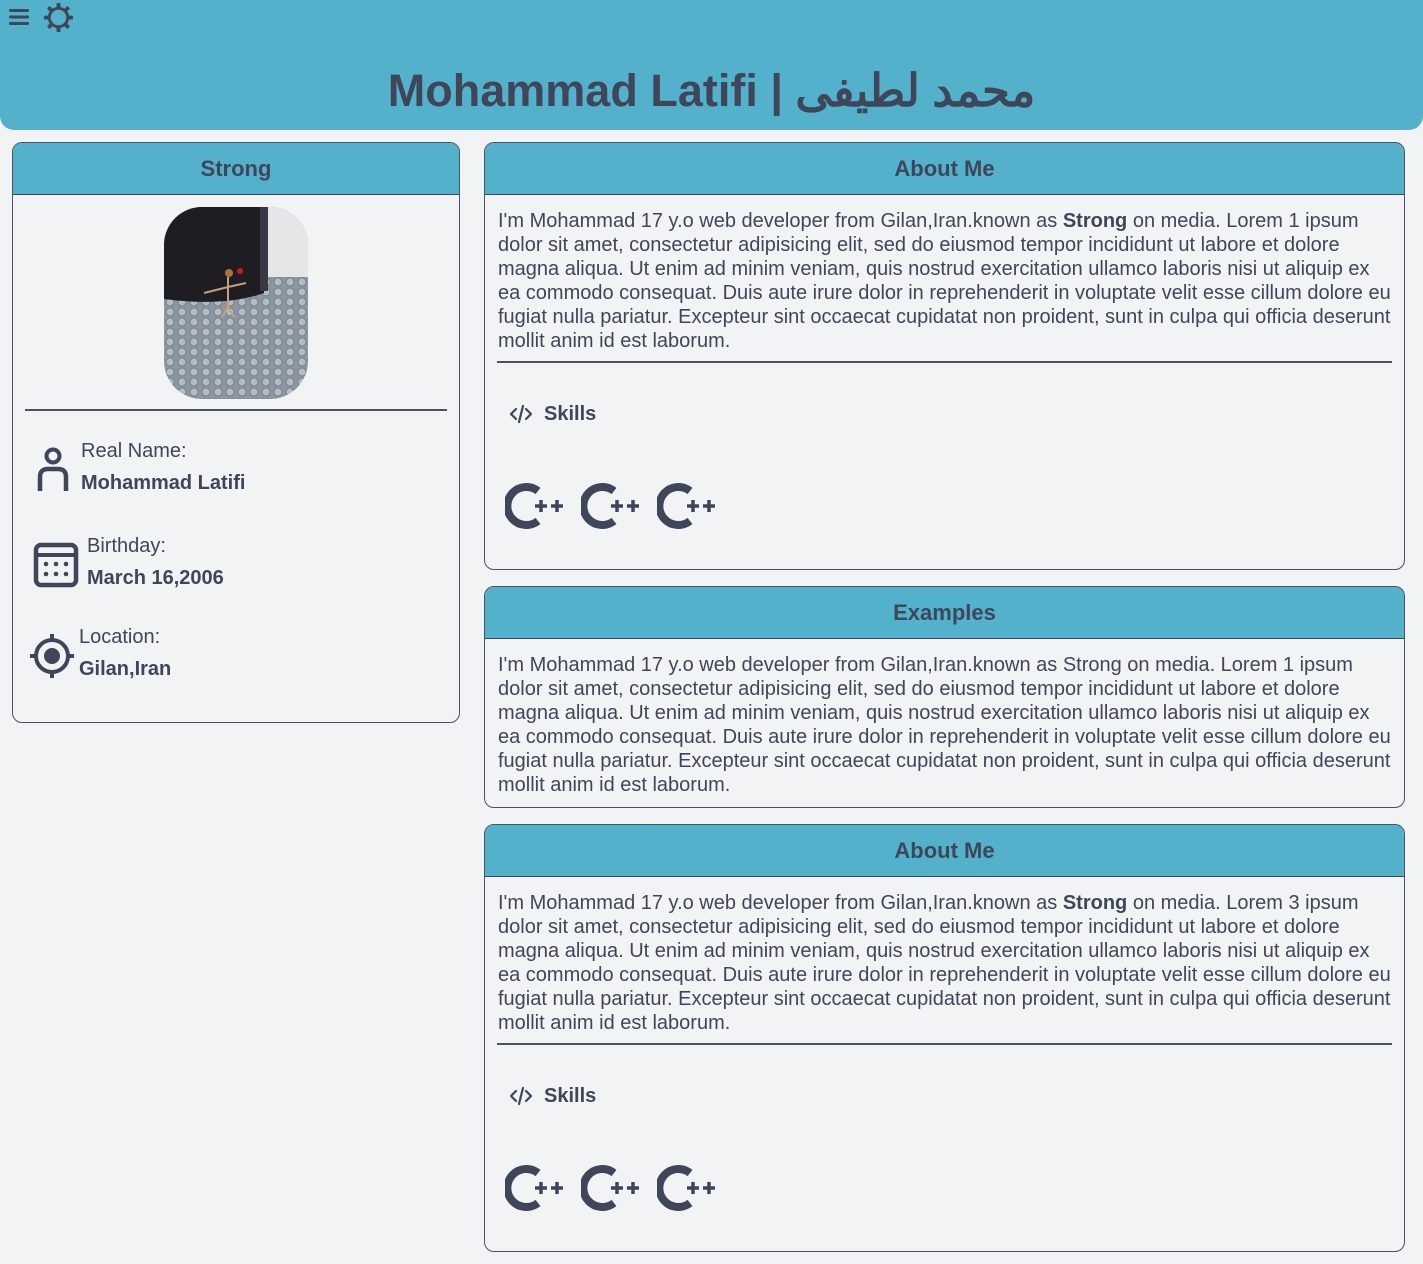  I want to click on location-icon, so click(52, 656).